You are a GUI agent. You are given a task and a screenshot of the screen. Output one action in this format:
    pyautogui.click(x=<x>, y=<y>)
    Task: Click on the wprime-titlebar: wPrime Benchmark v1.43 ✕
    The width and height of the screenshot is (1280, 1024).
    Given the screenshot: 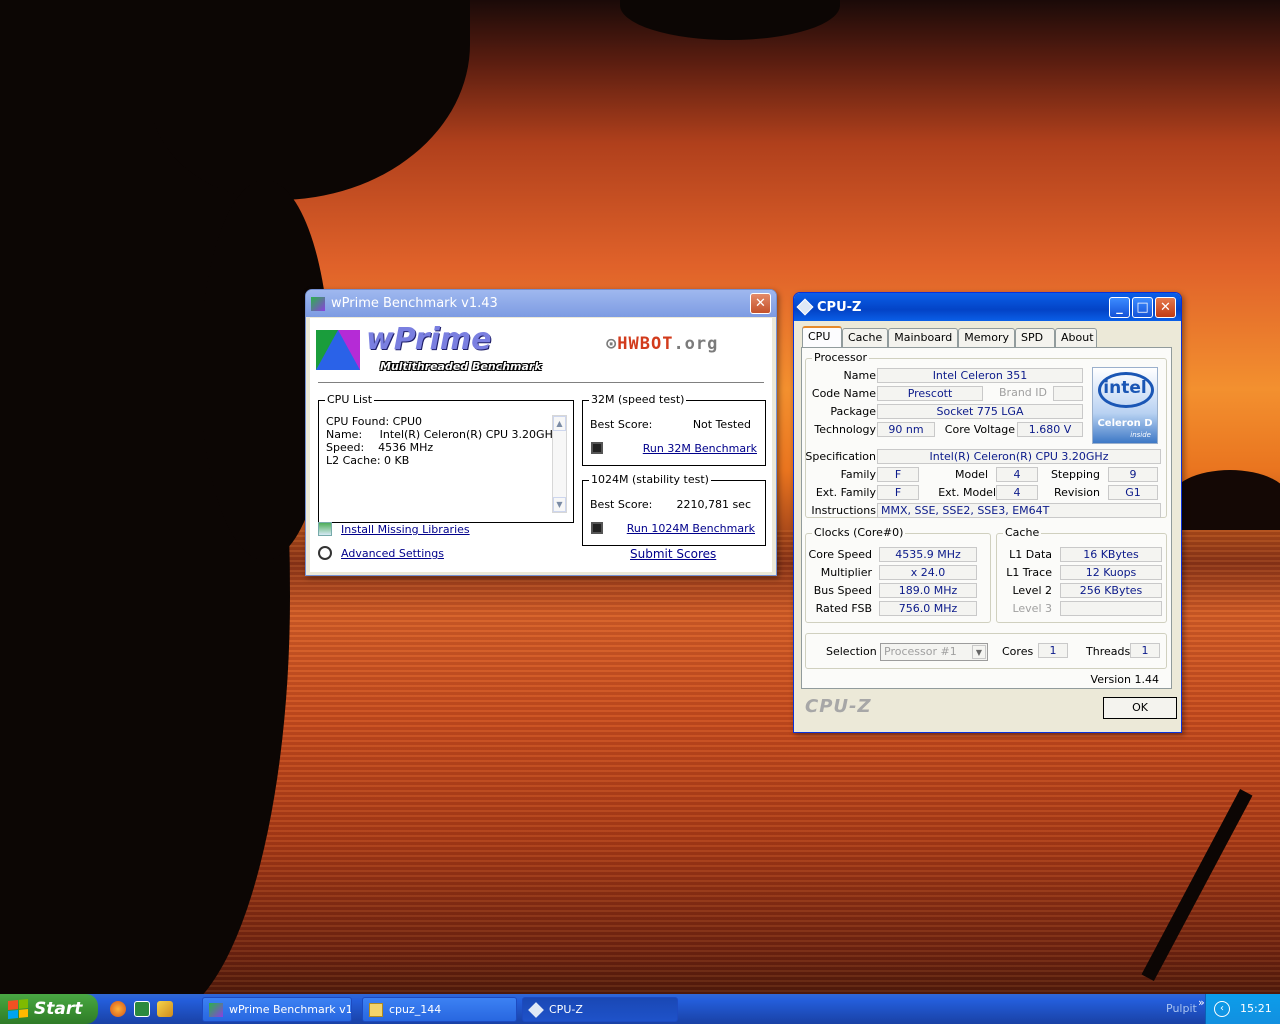 What is the action you would take?
    pyautogui.click(x=541, y=303)
    